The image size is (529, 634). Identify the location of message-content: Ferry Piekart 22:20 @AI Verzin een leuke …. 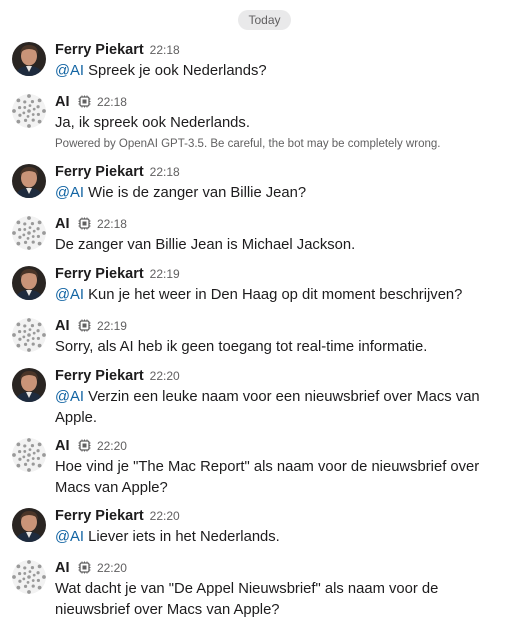
(286, 397).